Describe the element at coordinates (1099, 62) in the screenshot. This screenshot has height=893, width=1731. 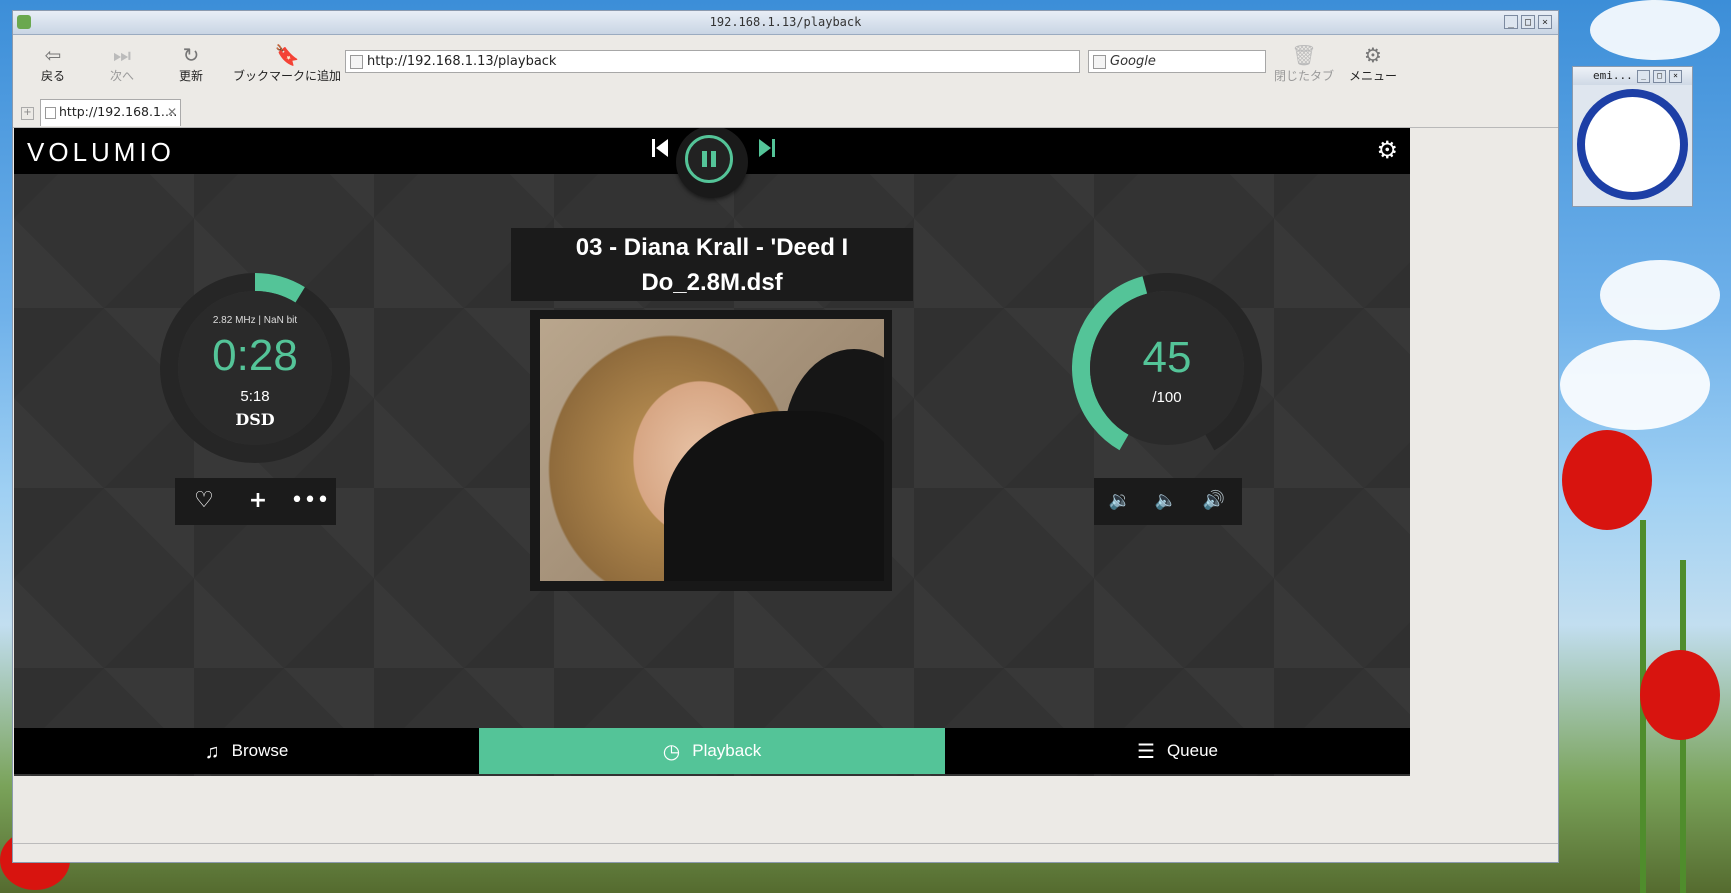
I see `search-engine-icon` at that location.